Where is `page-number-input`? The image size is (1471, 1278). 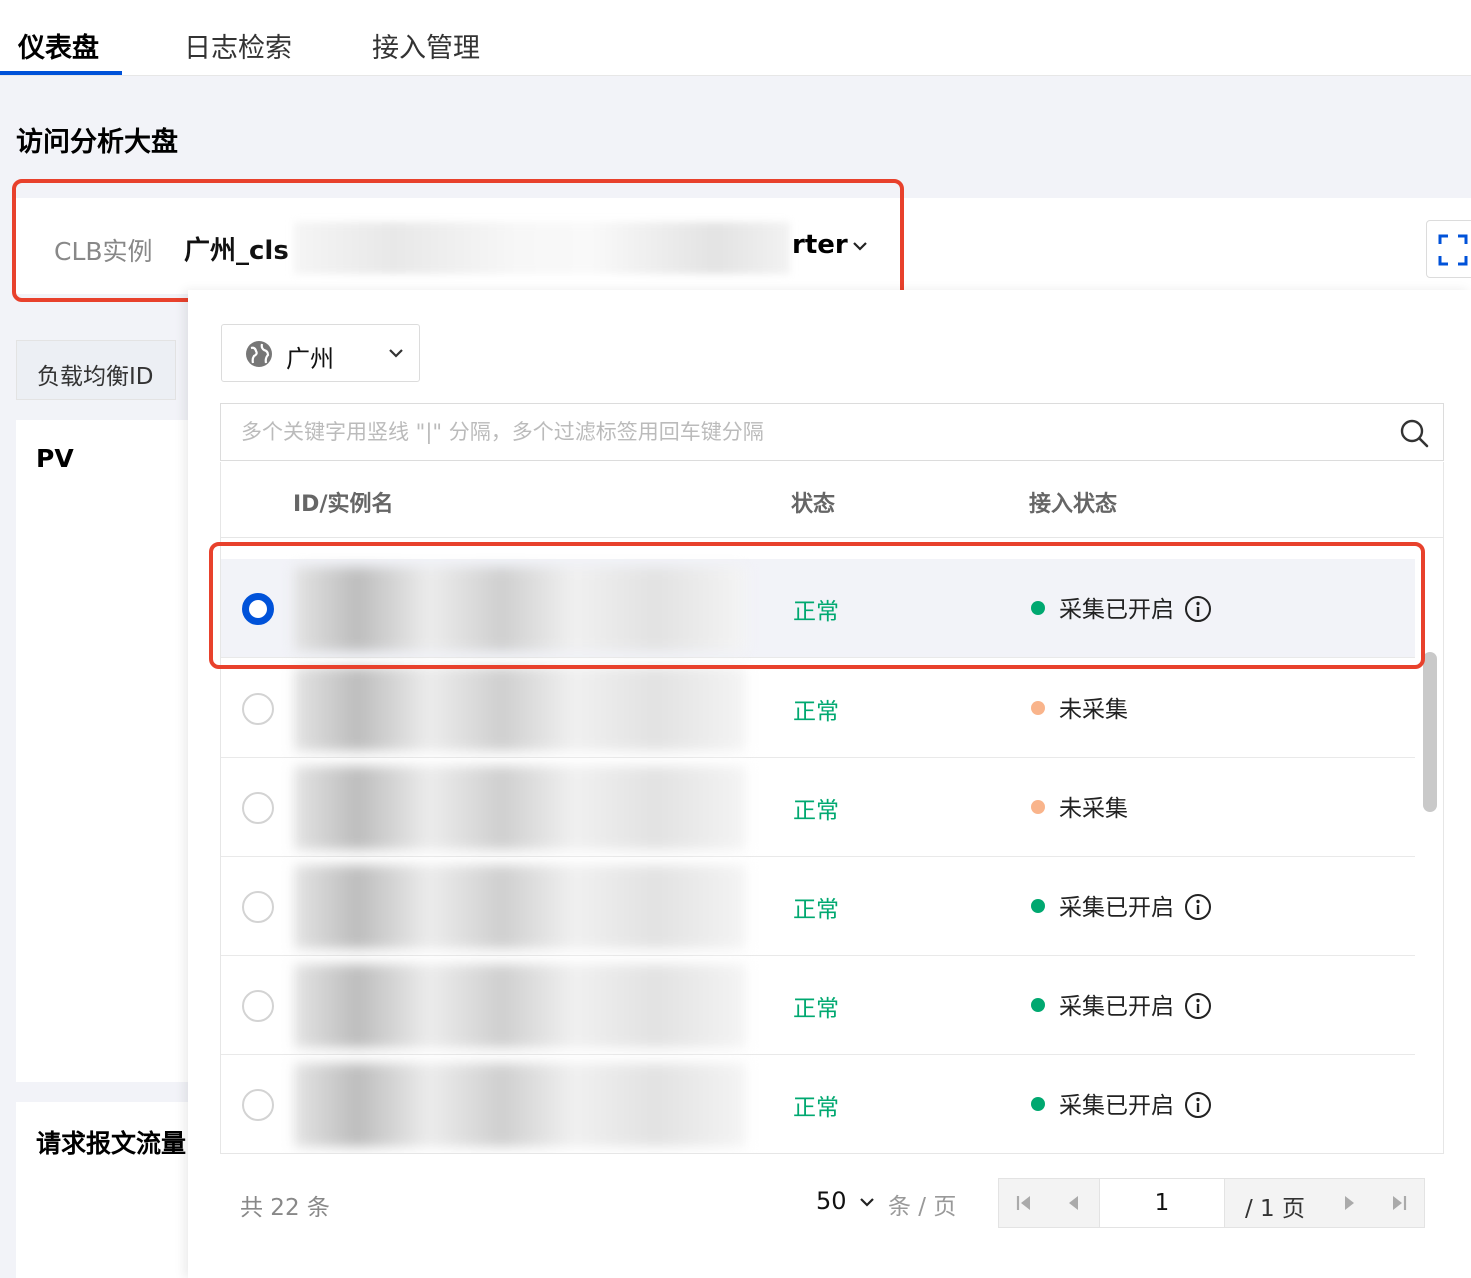 page-number-input is located at coordinates (1162, 1203).